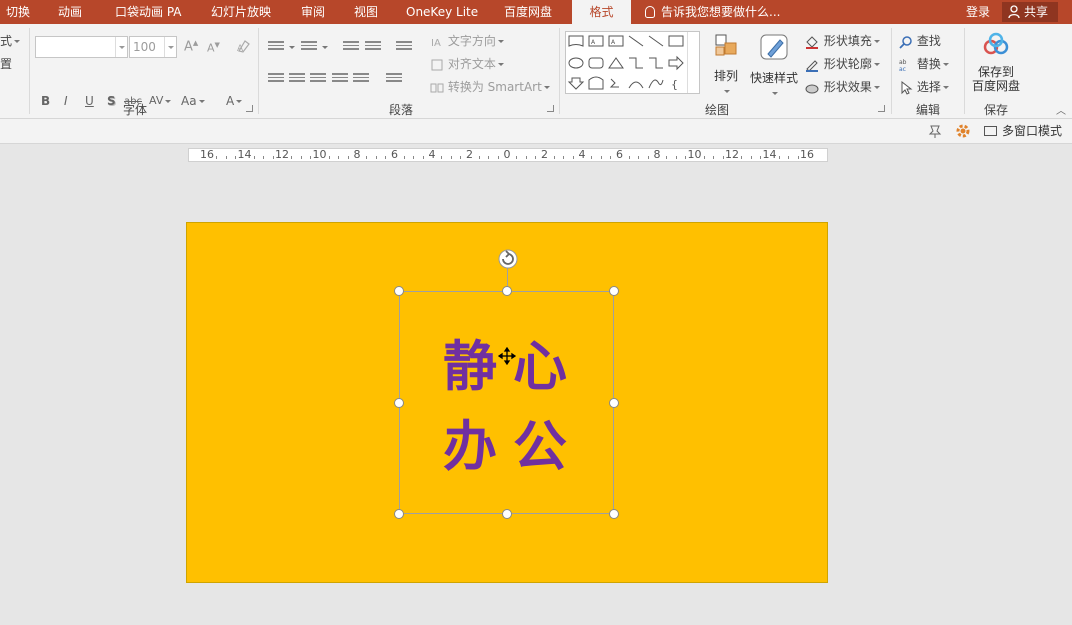  Describe the element at coordinates (249, 108) in the screenshot. I see `font-dialog-launcher` at that location.